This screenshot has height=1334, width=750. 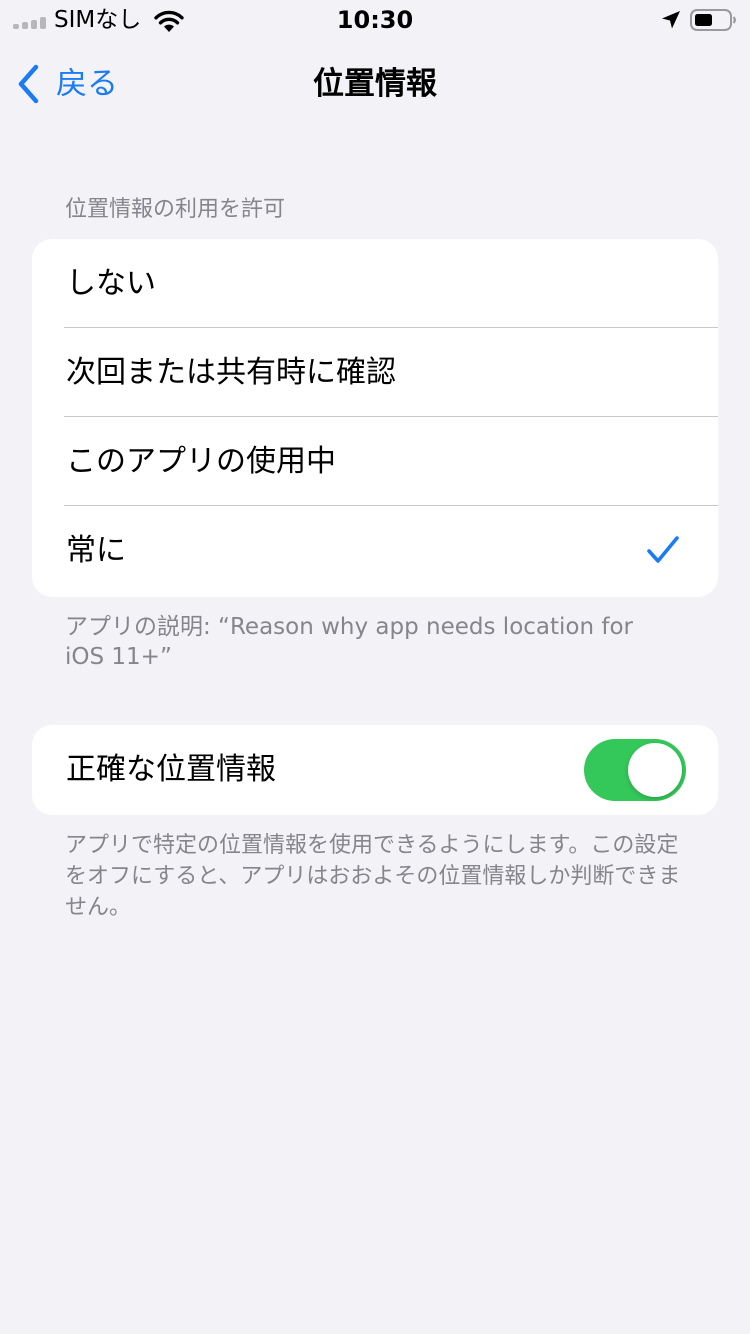 I want to click on option-label: このアプリの使用中, so click(x=201, y=461).